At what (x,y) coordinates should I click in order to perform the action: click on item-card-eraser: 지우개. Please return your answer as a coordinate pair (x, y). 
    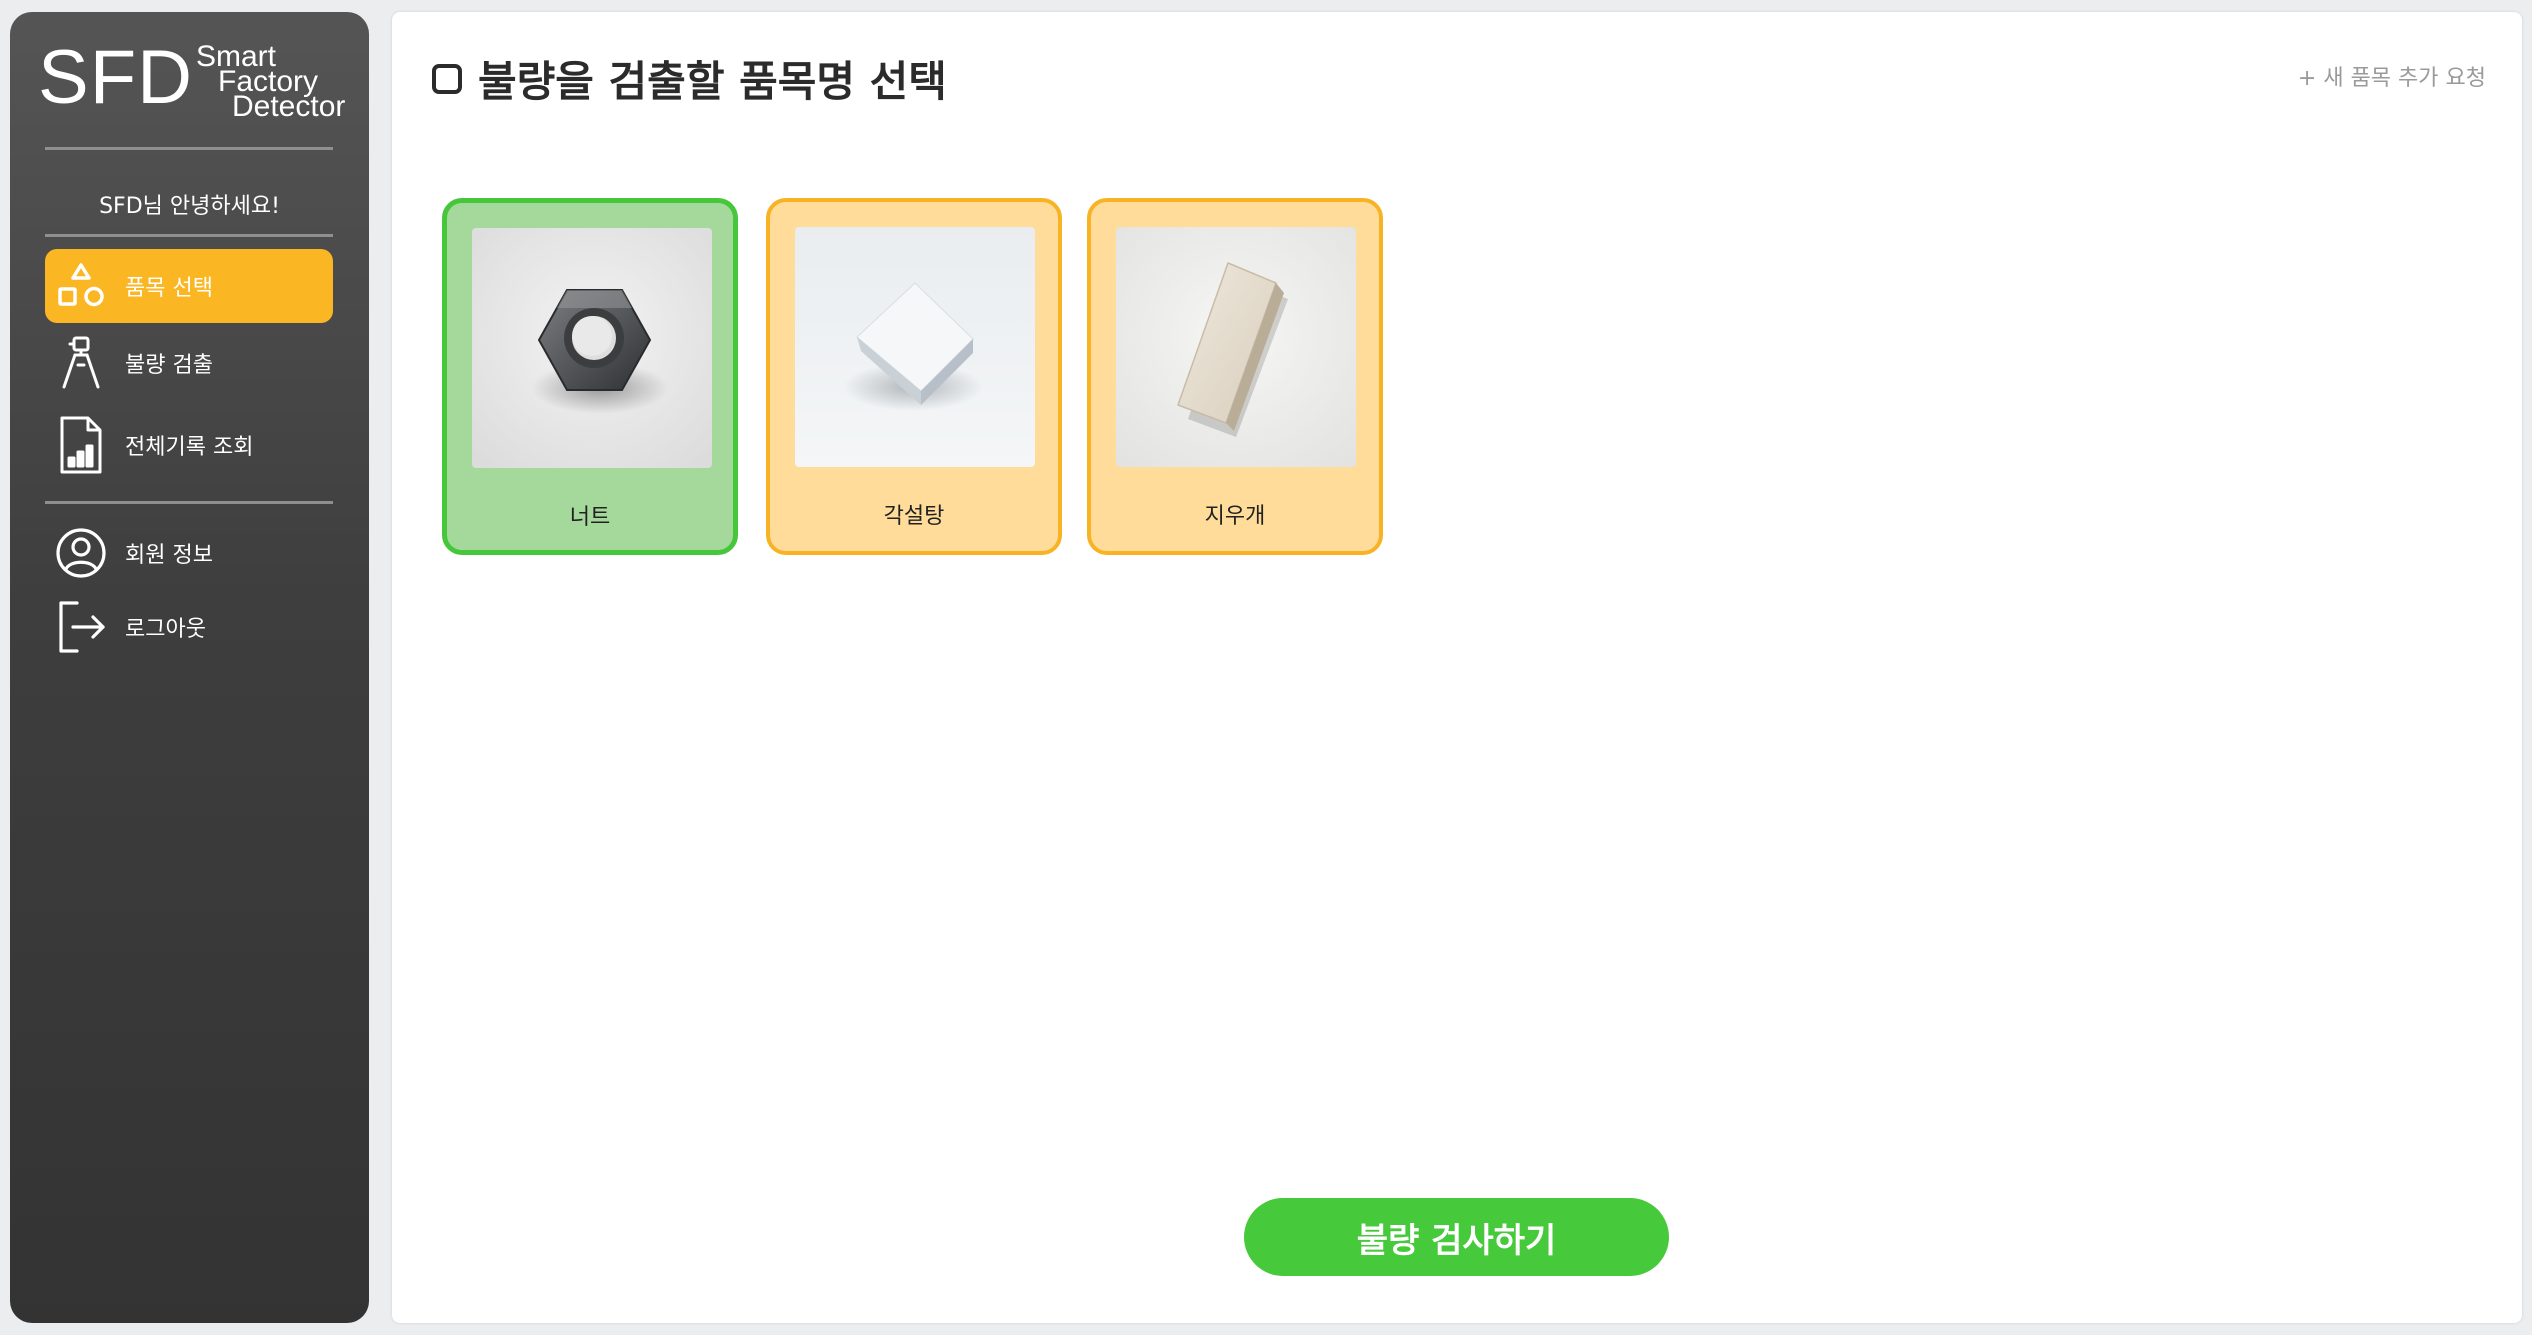
    Looking at the image, I should click on (1235, 376).